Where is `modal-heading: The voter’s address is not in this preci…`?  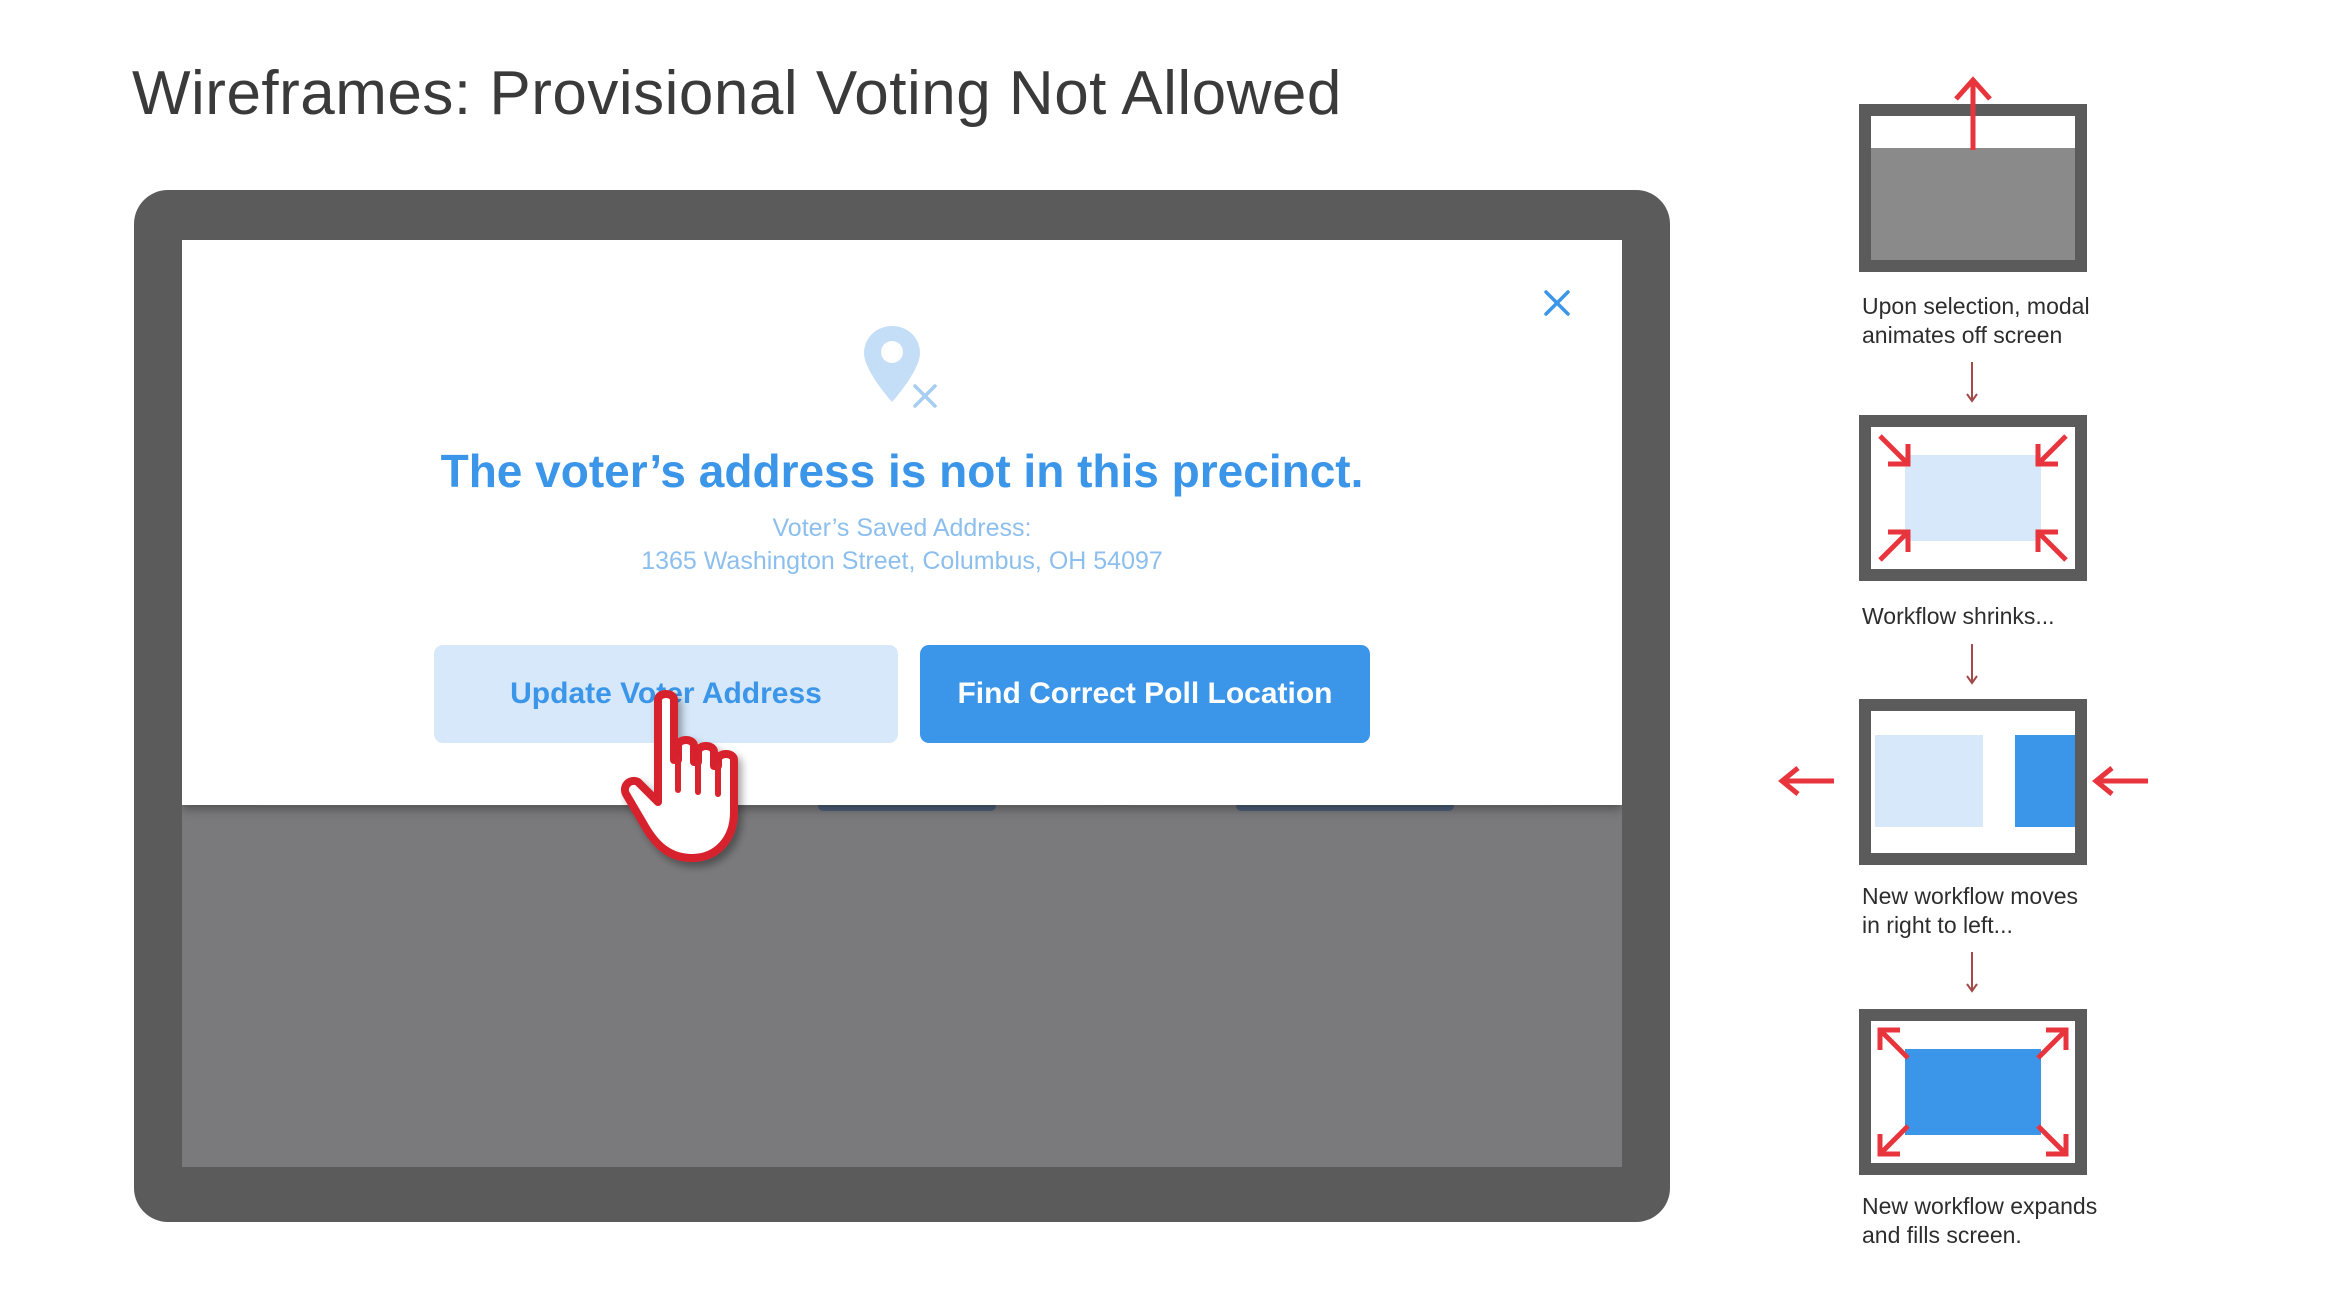 modal-heading: The voter’s address is not in this preci… is located at coordinates (902, 471).